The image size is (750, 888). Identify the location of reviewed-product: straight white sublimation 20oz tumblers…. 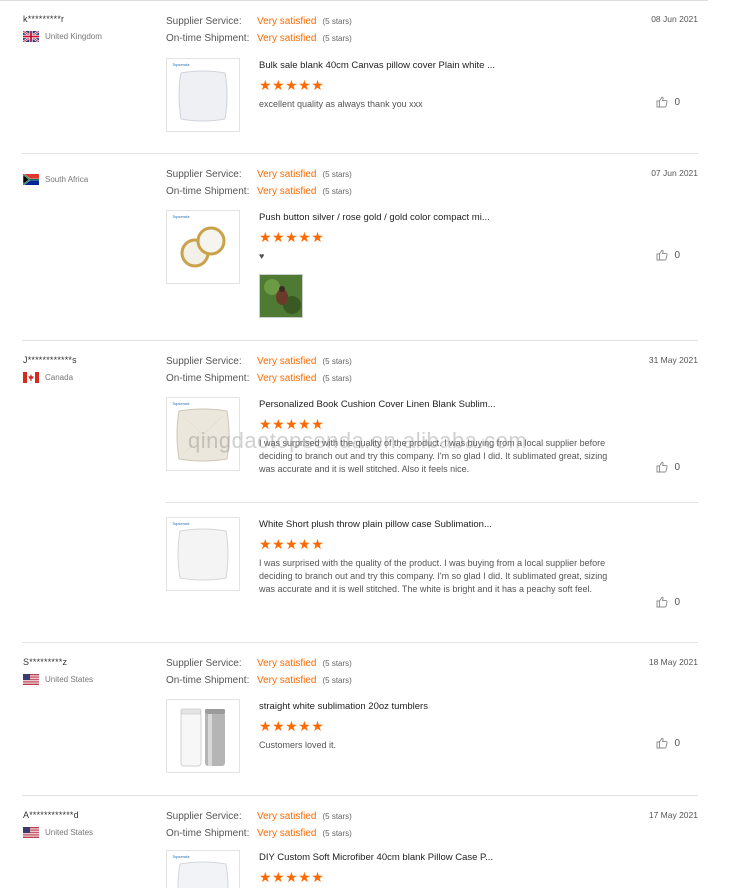
(432, 739).